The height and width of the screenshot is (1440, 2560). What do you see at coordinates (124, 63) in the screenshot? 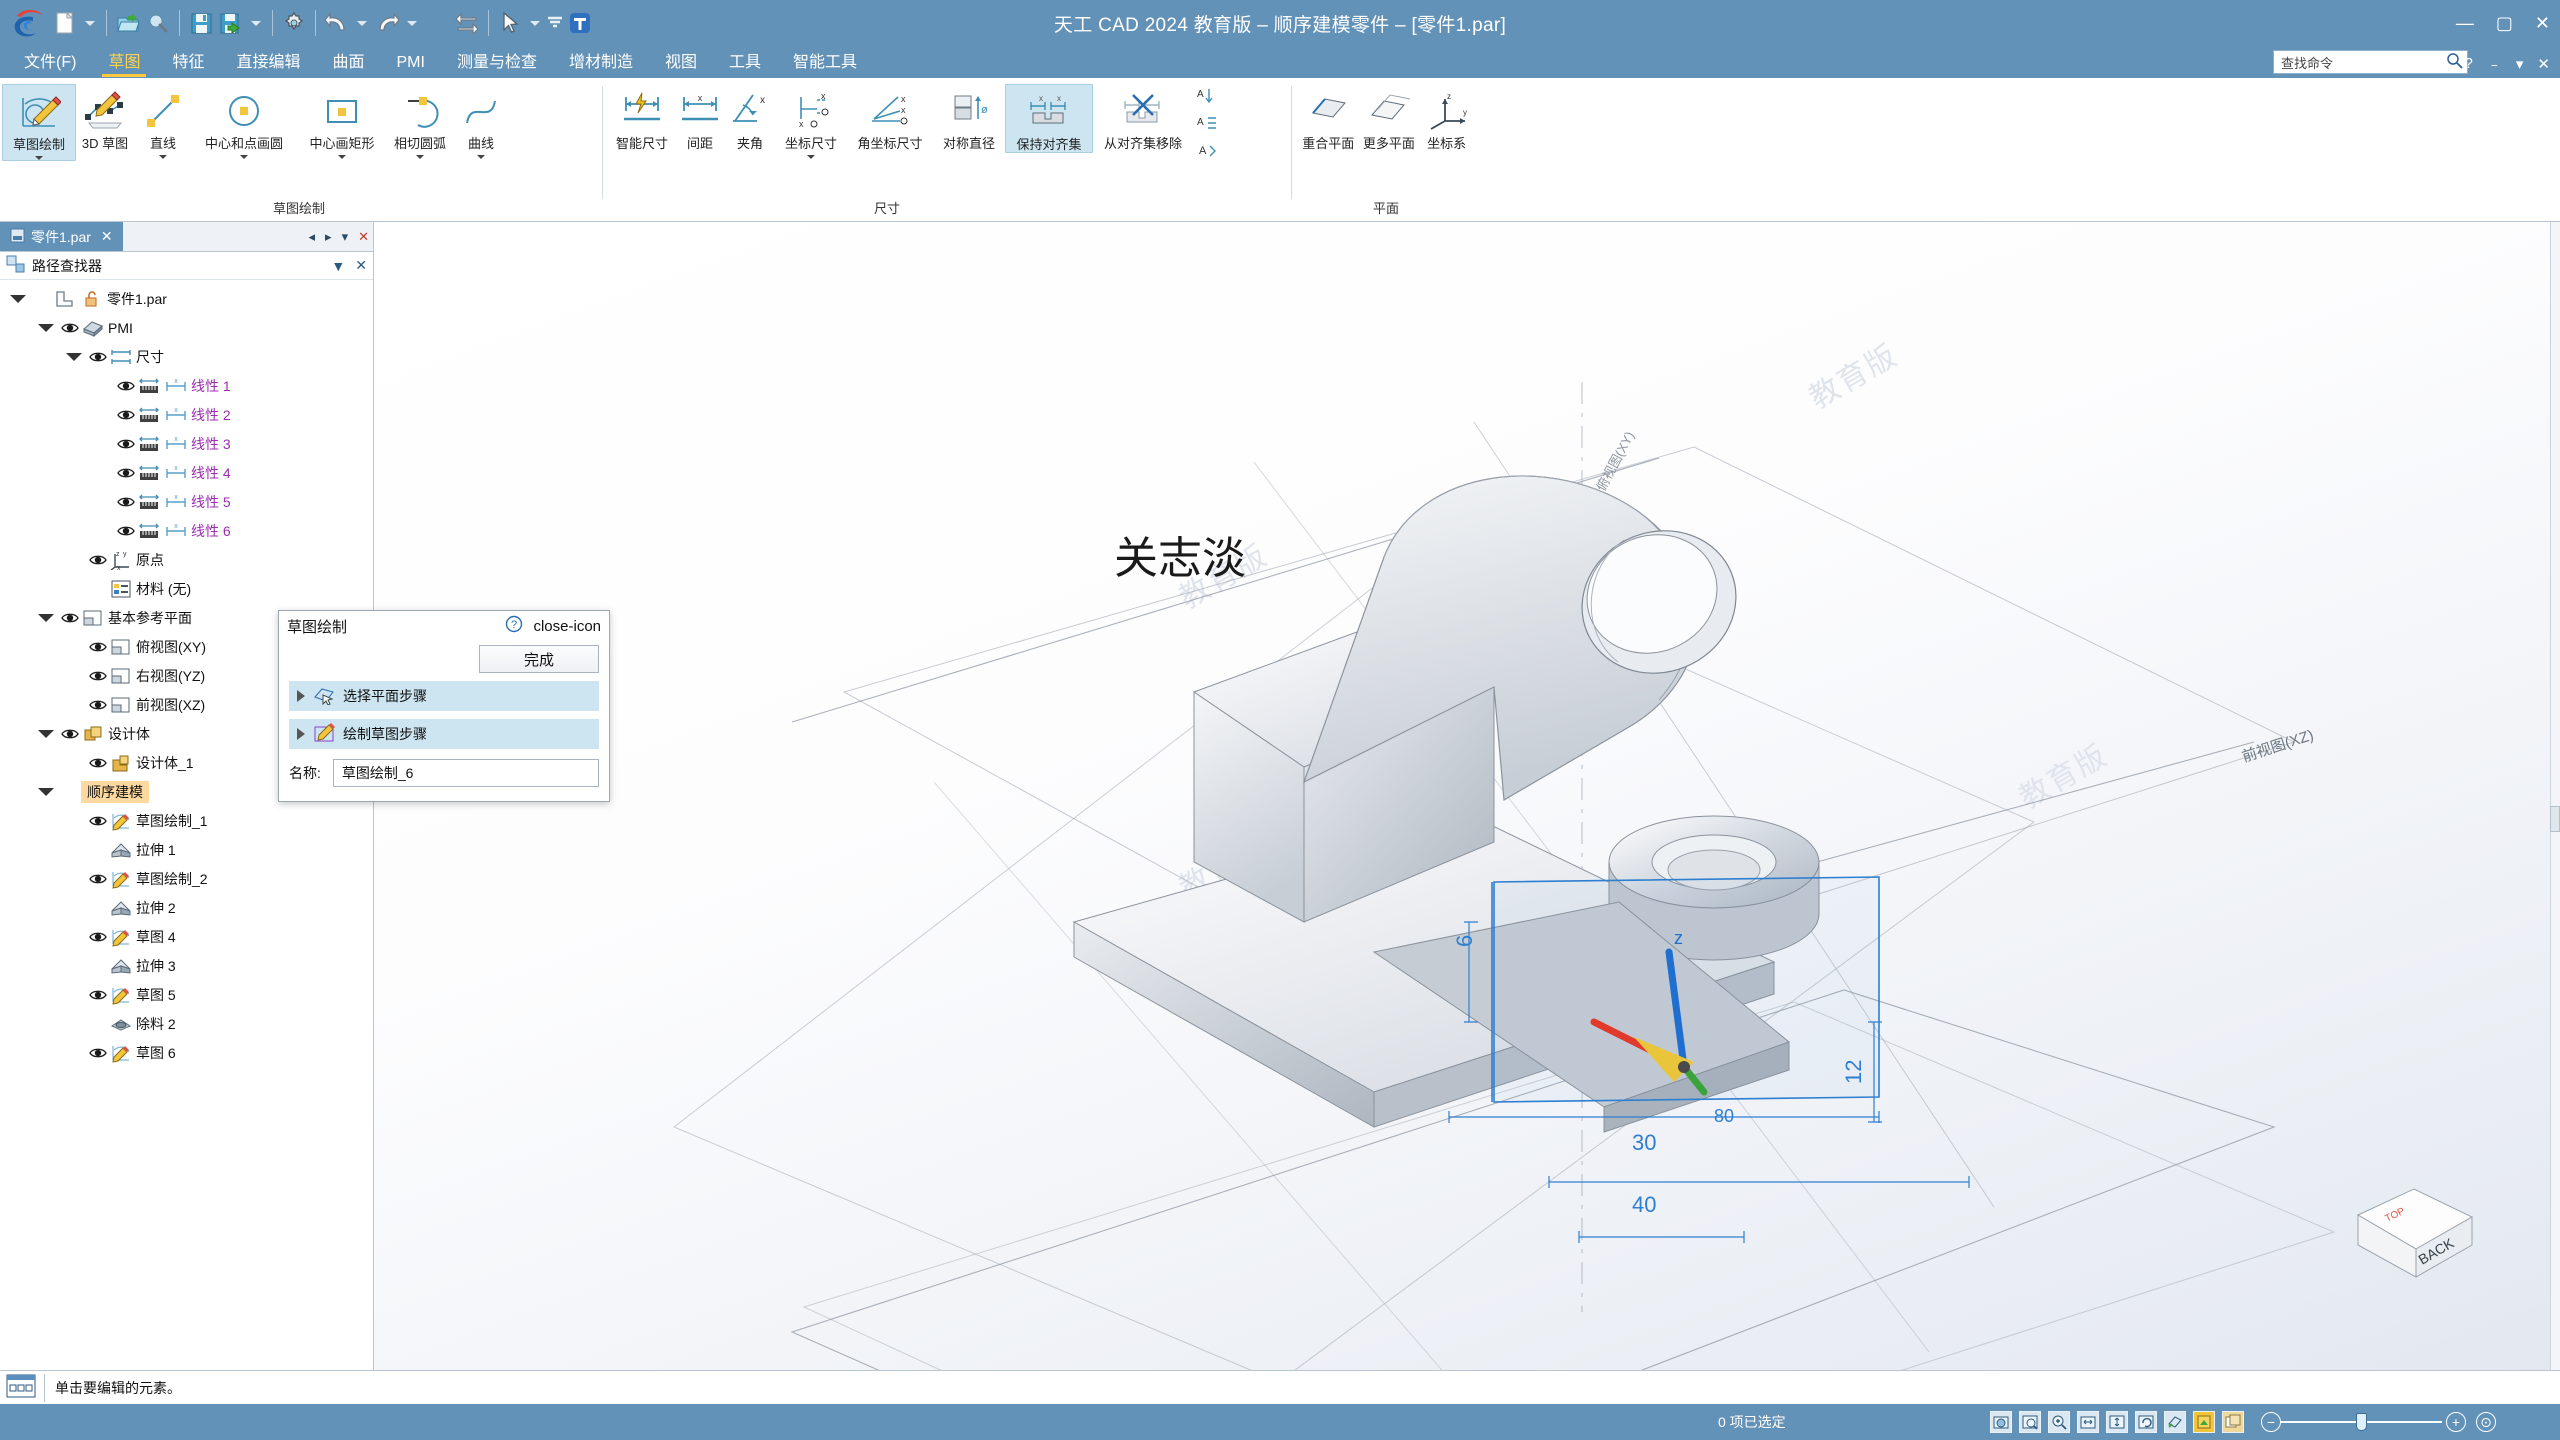
I see `menu-item-sketch: 草图` at bounding box center [124, 63].